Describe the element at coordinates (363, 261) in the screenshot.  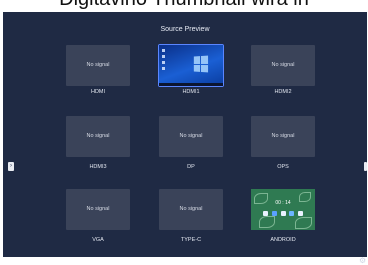
I see `gear-icon: ⚙` at that location.